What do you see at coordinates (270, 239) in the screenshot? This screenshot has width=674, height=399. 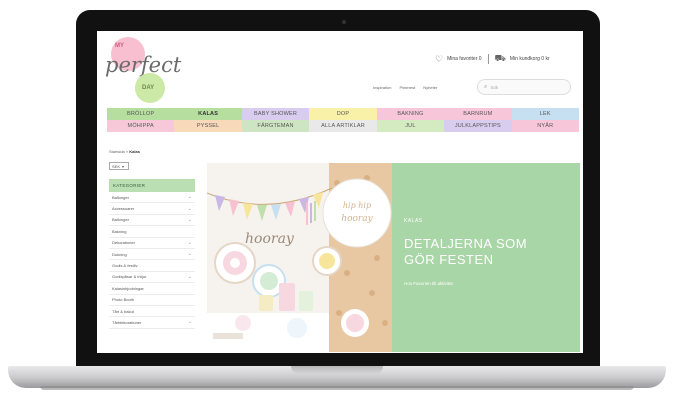 I see `hooray-banner-text: hooray` at bounding box center [270, 239].